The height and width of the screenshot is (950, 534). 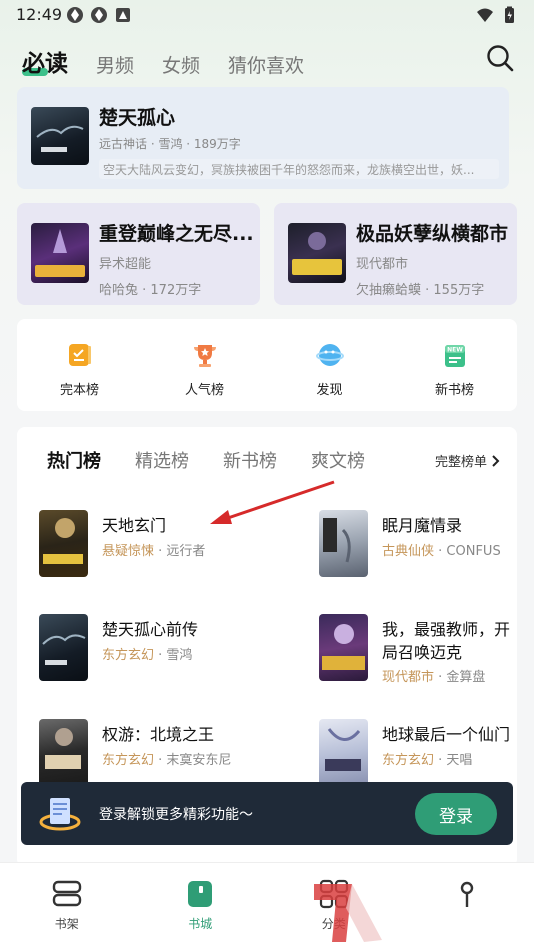 I want to click on book-author: 天唱, so click(x=459, y=760).